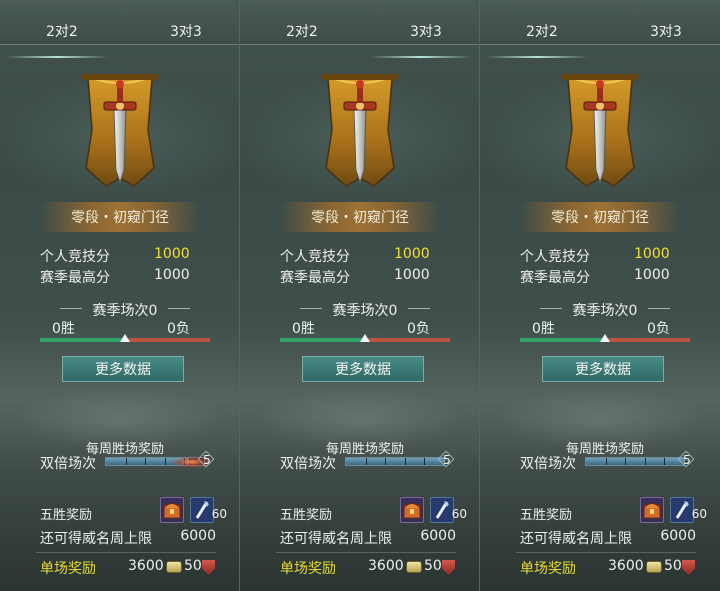 The height and width of the screenshot is (591, 720). What do you see at coordinates (546, 515) in the screenshot?
I see `five-win-reward-label: 五胜奖励` at bounding box center [546, 515].